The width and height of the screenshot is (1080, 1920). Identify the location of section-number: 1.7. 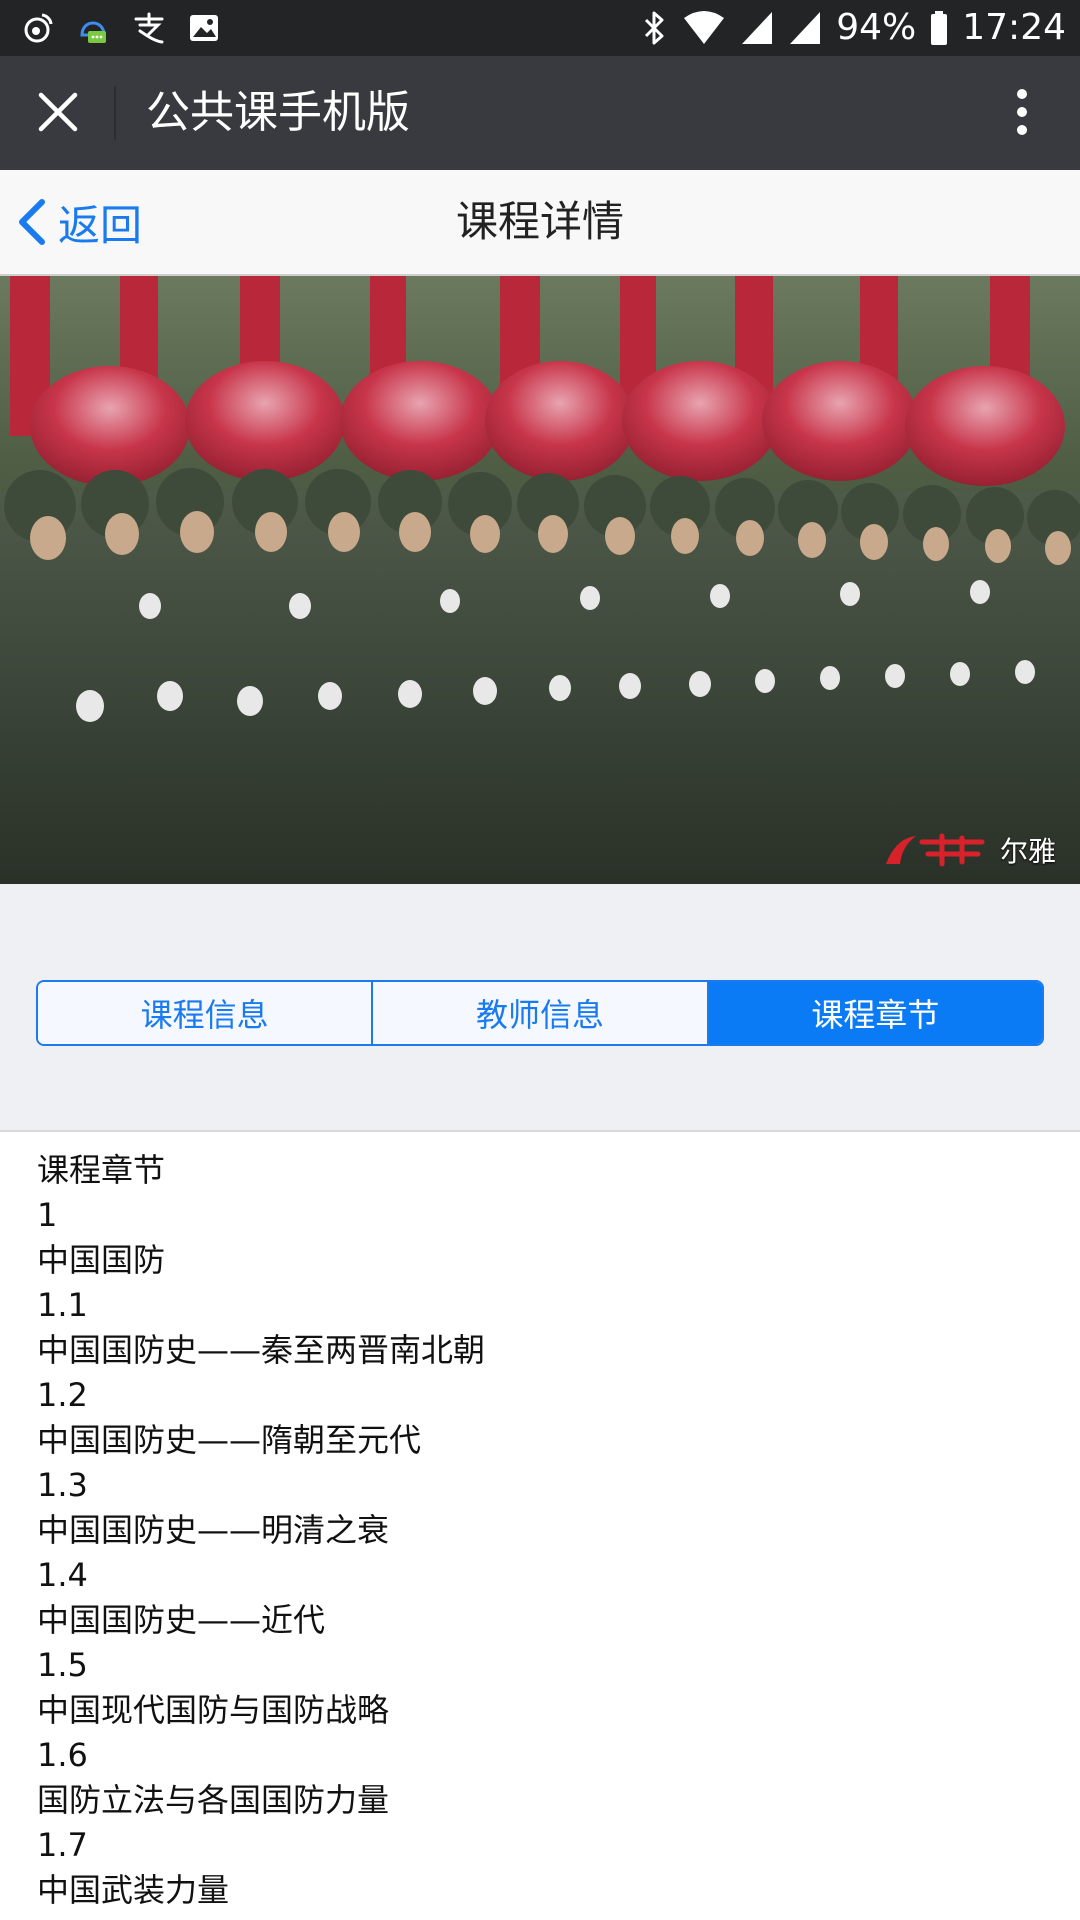
(62, 1845).